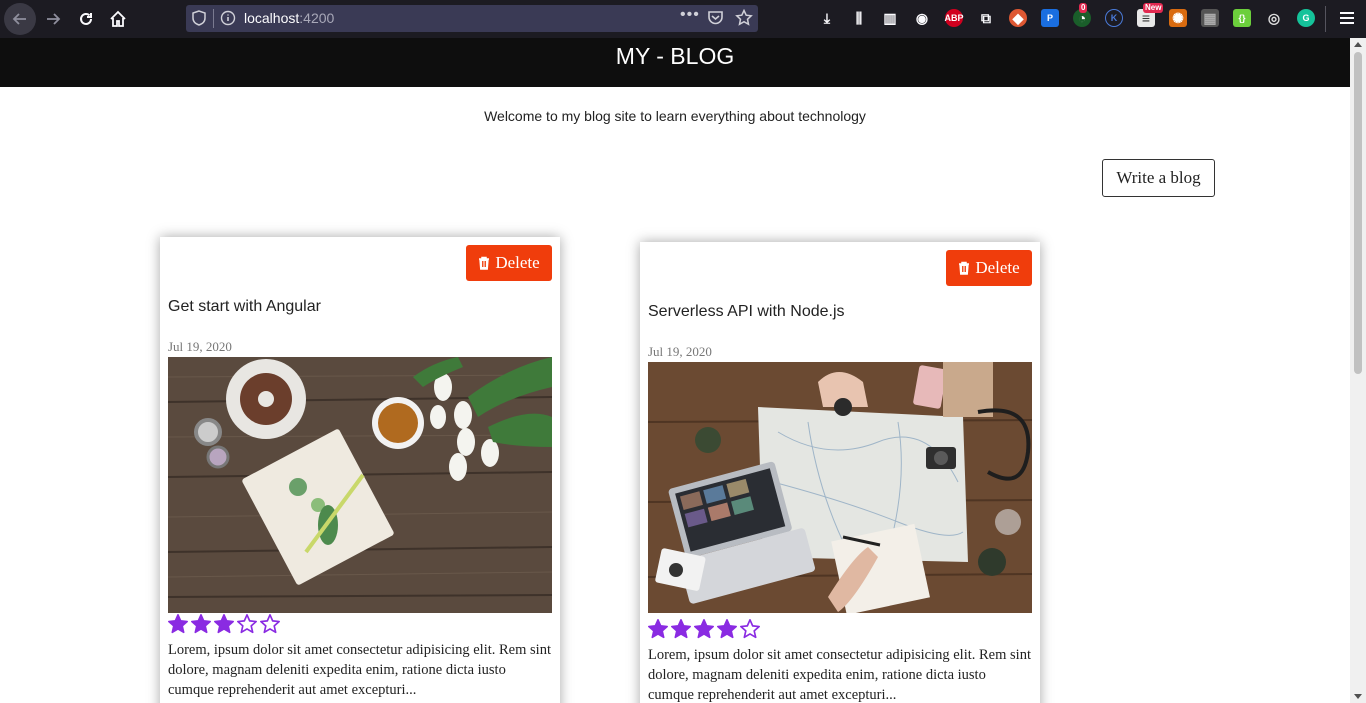 This screenshot has height=703, width=1366. I want to click on arrow-right-icon, so click(54, 19).